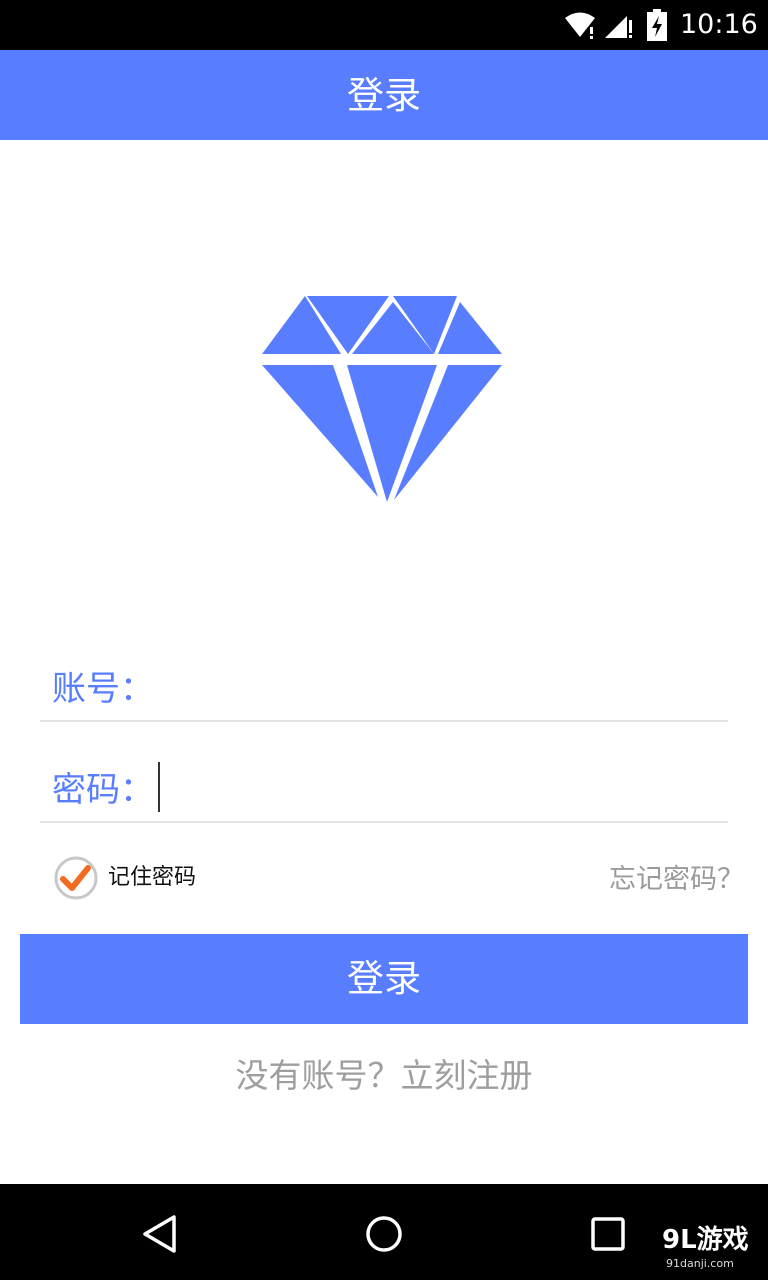 The width and height of the screenshot is (768, 1280). I want to click on home-icon, so click(384, 1234).